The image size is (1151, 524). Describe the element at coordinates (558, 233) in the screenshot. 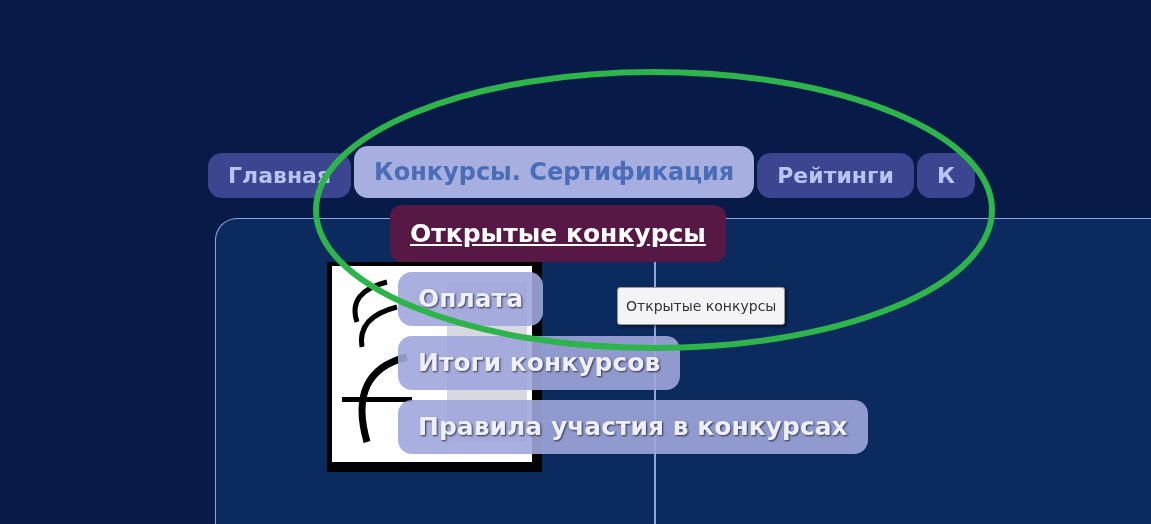

I see `menu-item: Открытые конкурсы` at that location.